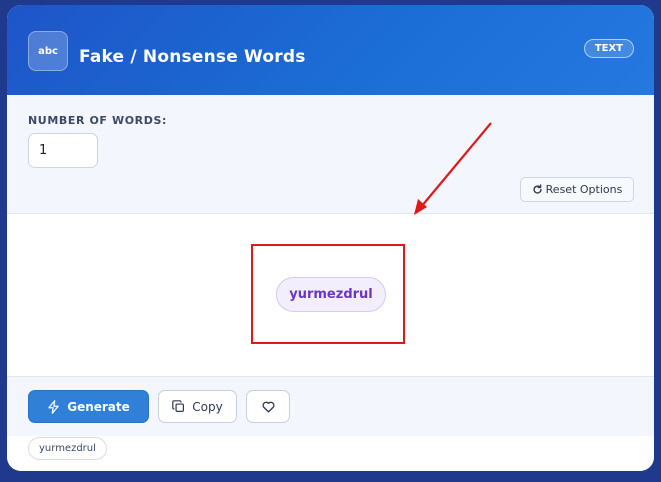 The image size is (661, 482). Describe the element at coordinates (330, 453) in the screenshot. I see `history-bar: yurmezdrul` at that location.